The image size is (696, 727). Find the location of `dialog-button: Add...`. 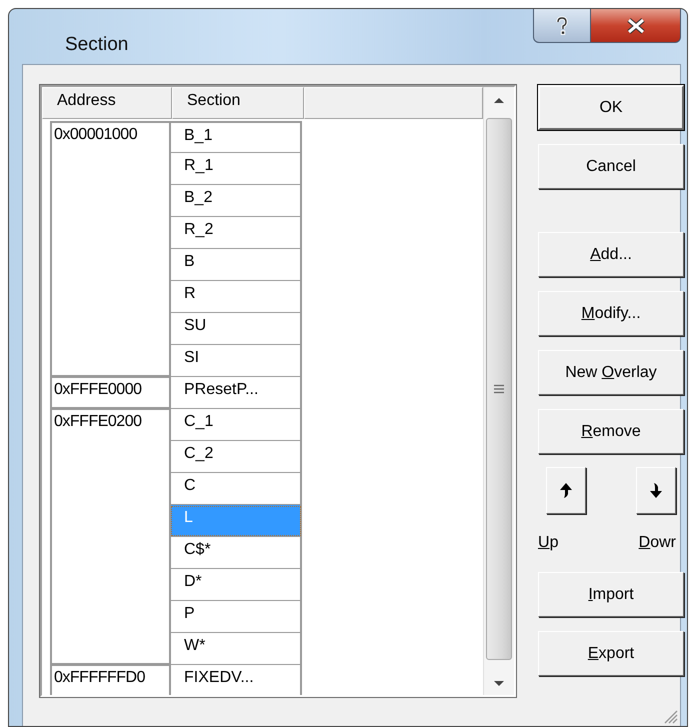

dialog-button: Add... is located at coordinates (611, 254).